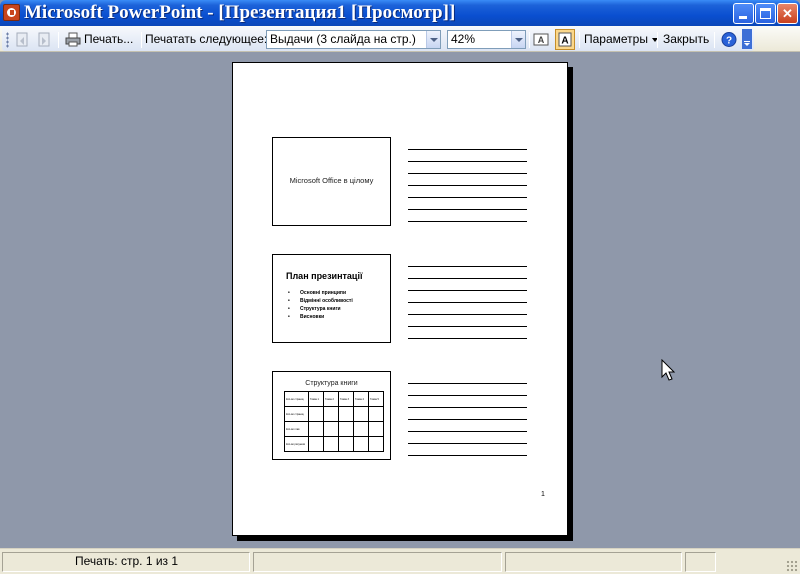 This screenshot has width=800, height=574. What do you see at coordinates (668, 370) in the screenshot?
I see `mouse-cursor-icon` at bounding box center [668, 370].